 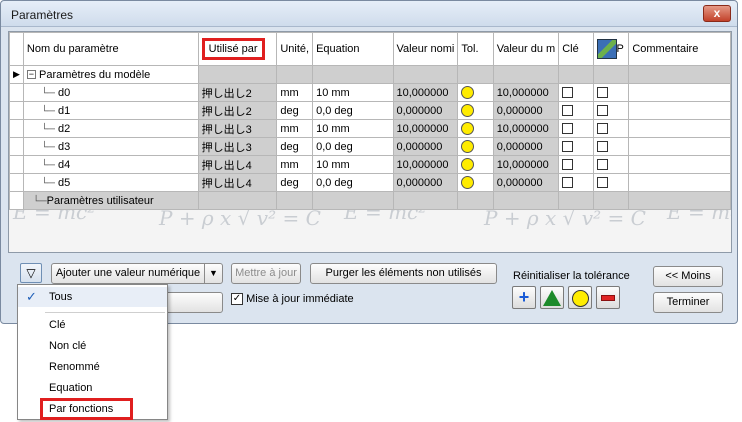 I want to click on funnel-icon: ▽, so click(x=31, y=273).